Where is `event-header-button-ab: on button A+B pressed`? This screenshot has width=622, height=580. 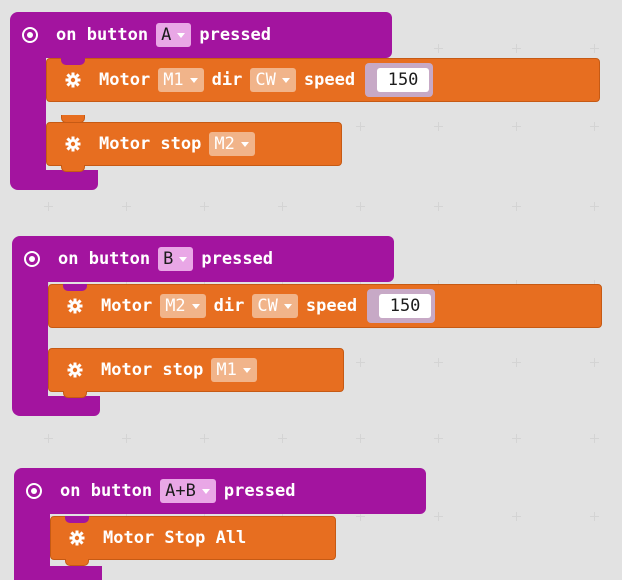 event-header-button-ab: on button A+B pressed is located at coordinates (220, 491).